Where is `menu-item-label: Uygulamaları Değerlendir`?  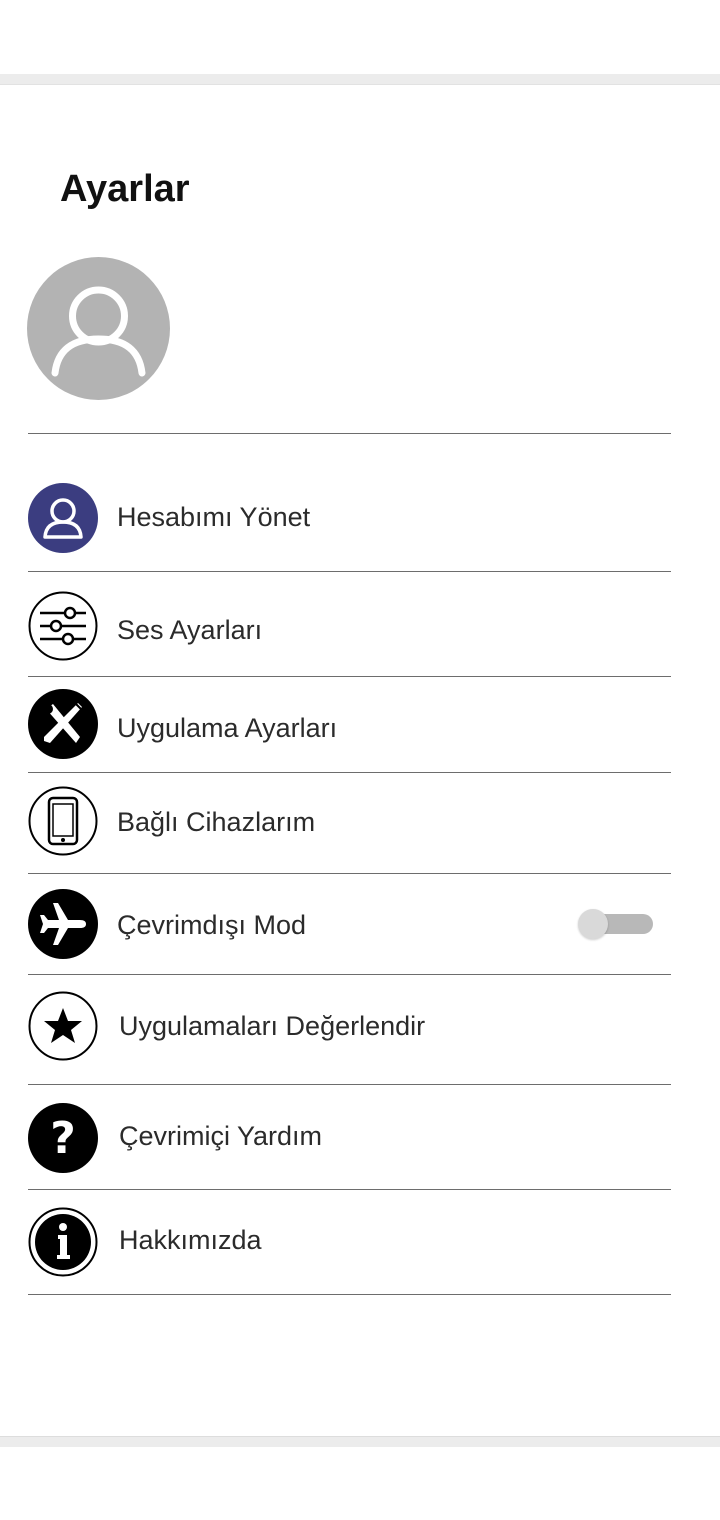
menu-item-label: Uygulamaları Değerlendir is located at coordinates (272, 1026).